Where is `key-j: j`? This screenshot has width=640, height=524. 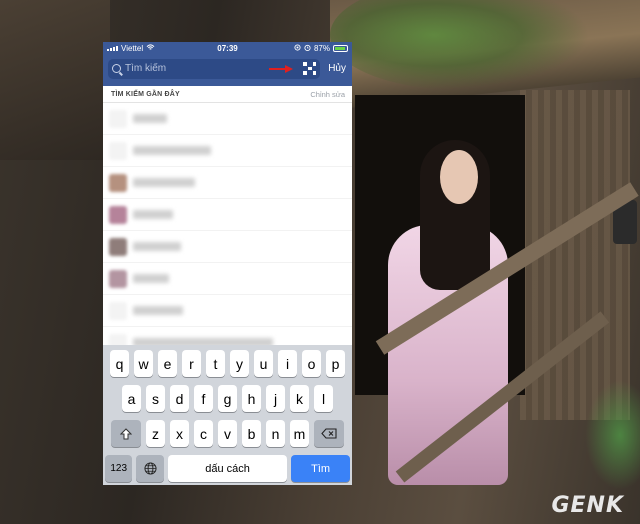
key-j: j is located at coordinates (275, 398).